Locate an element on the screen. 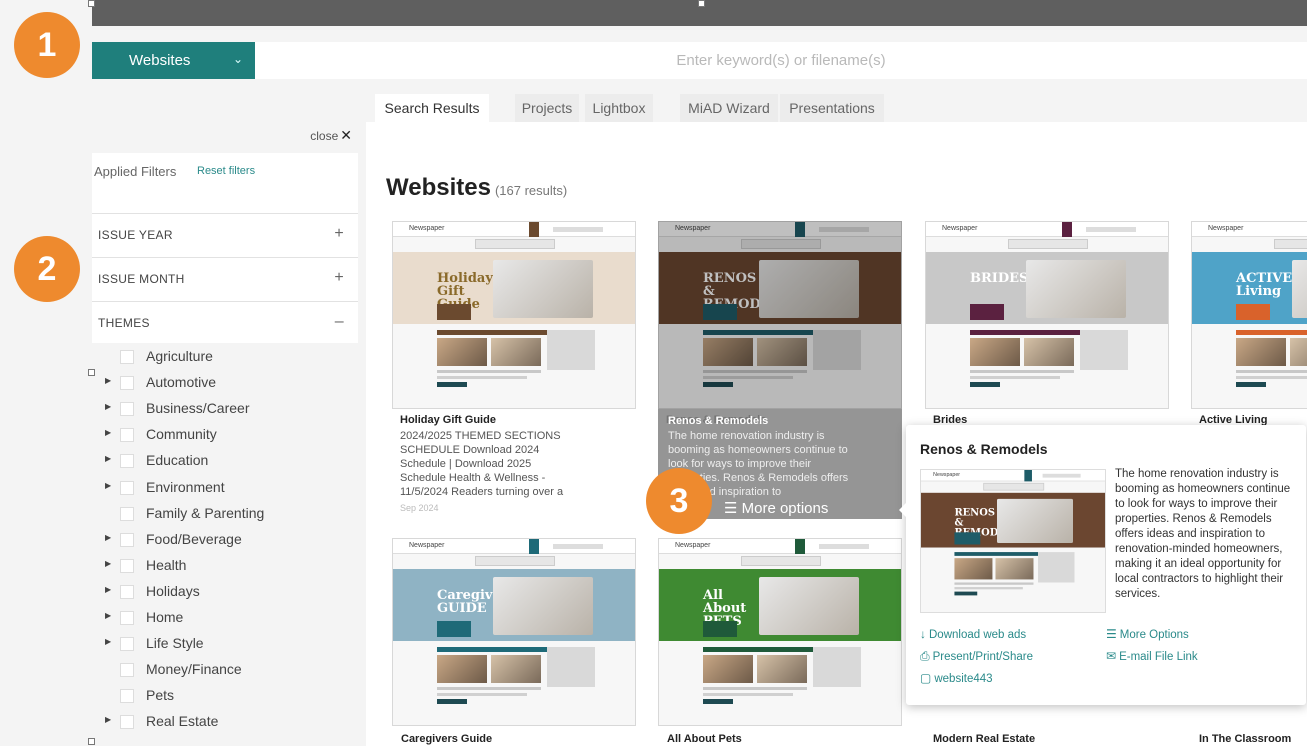 The height and width of the screenshot is (746, 1307). close-sidebar-button: close ✕ is located at coordinates (331, 135).